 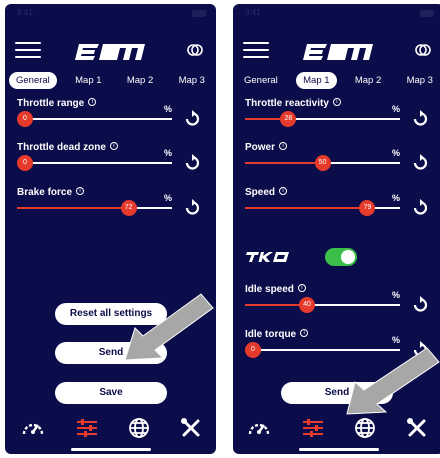 I want to click on toggle-knob, so click(x=348, y=257).